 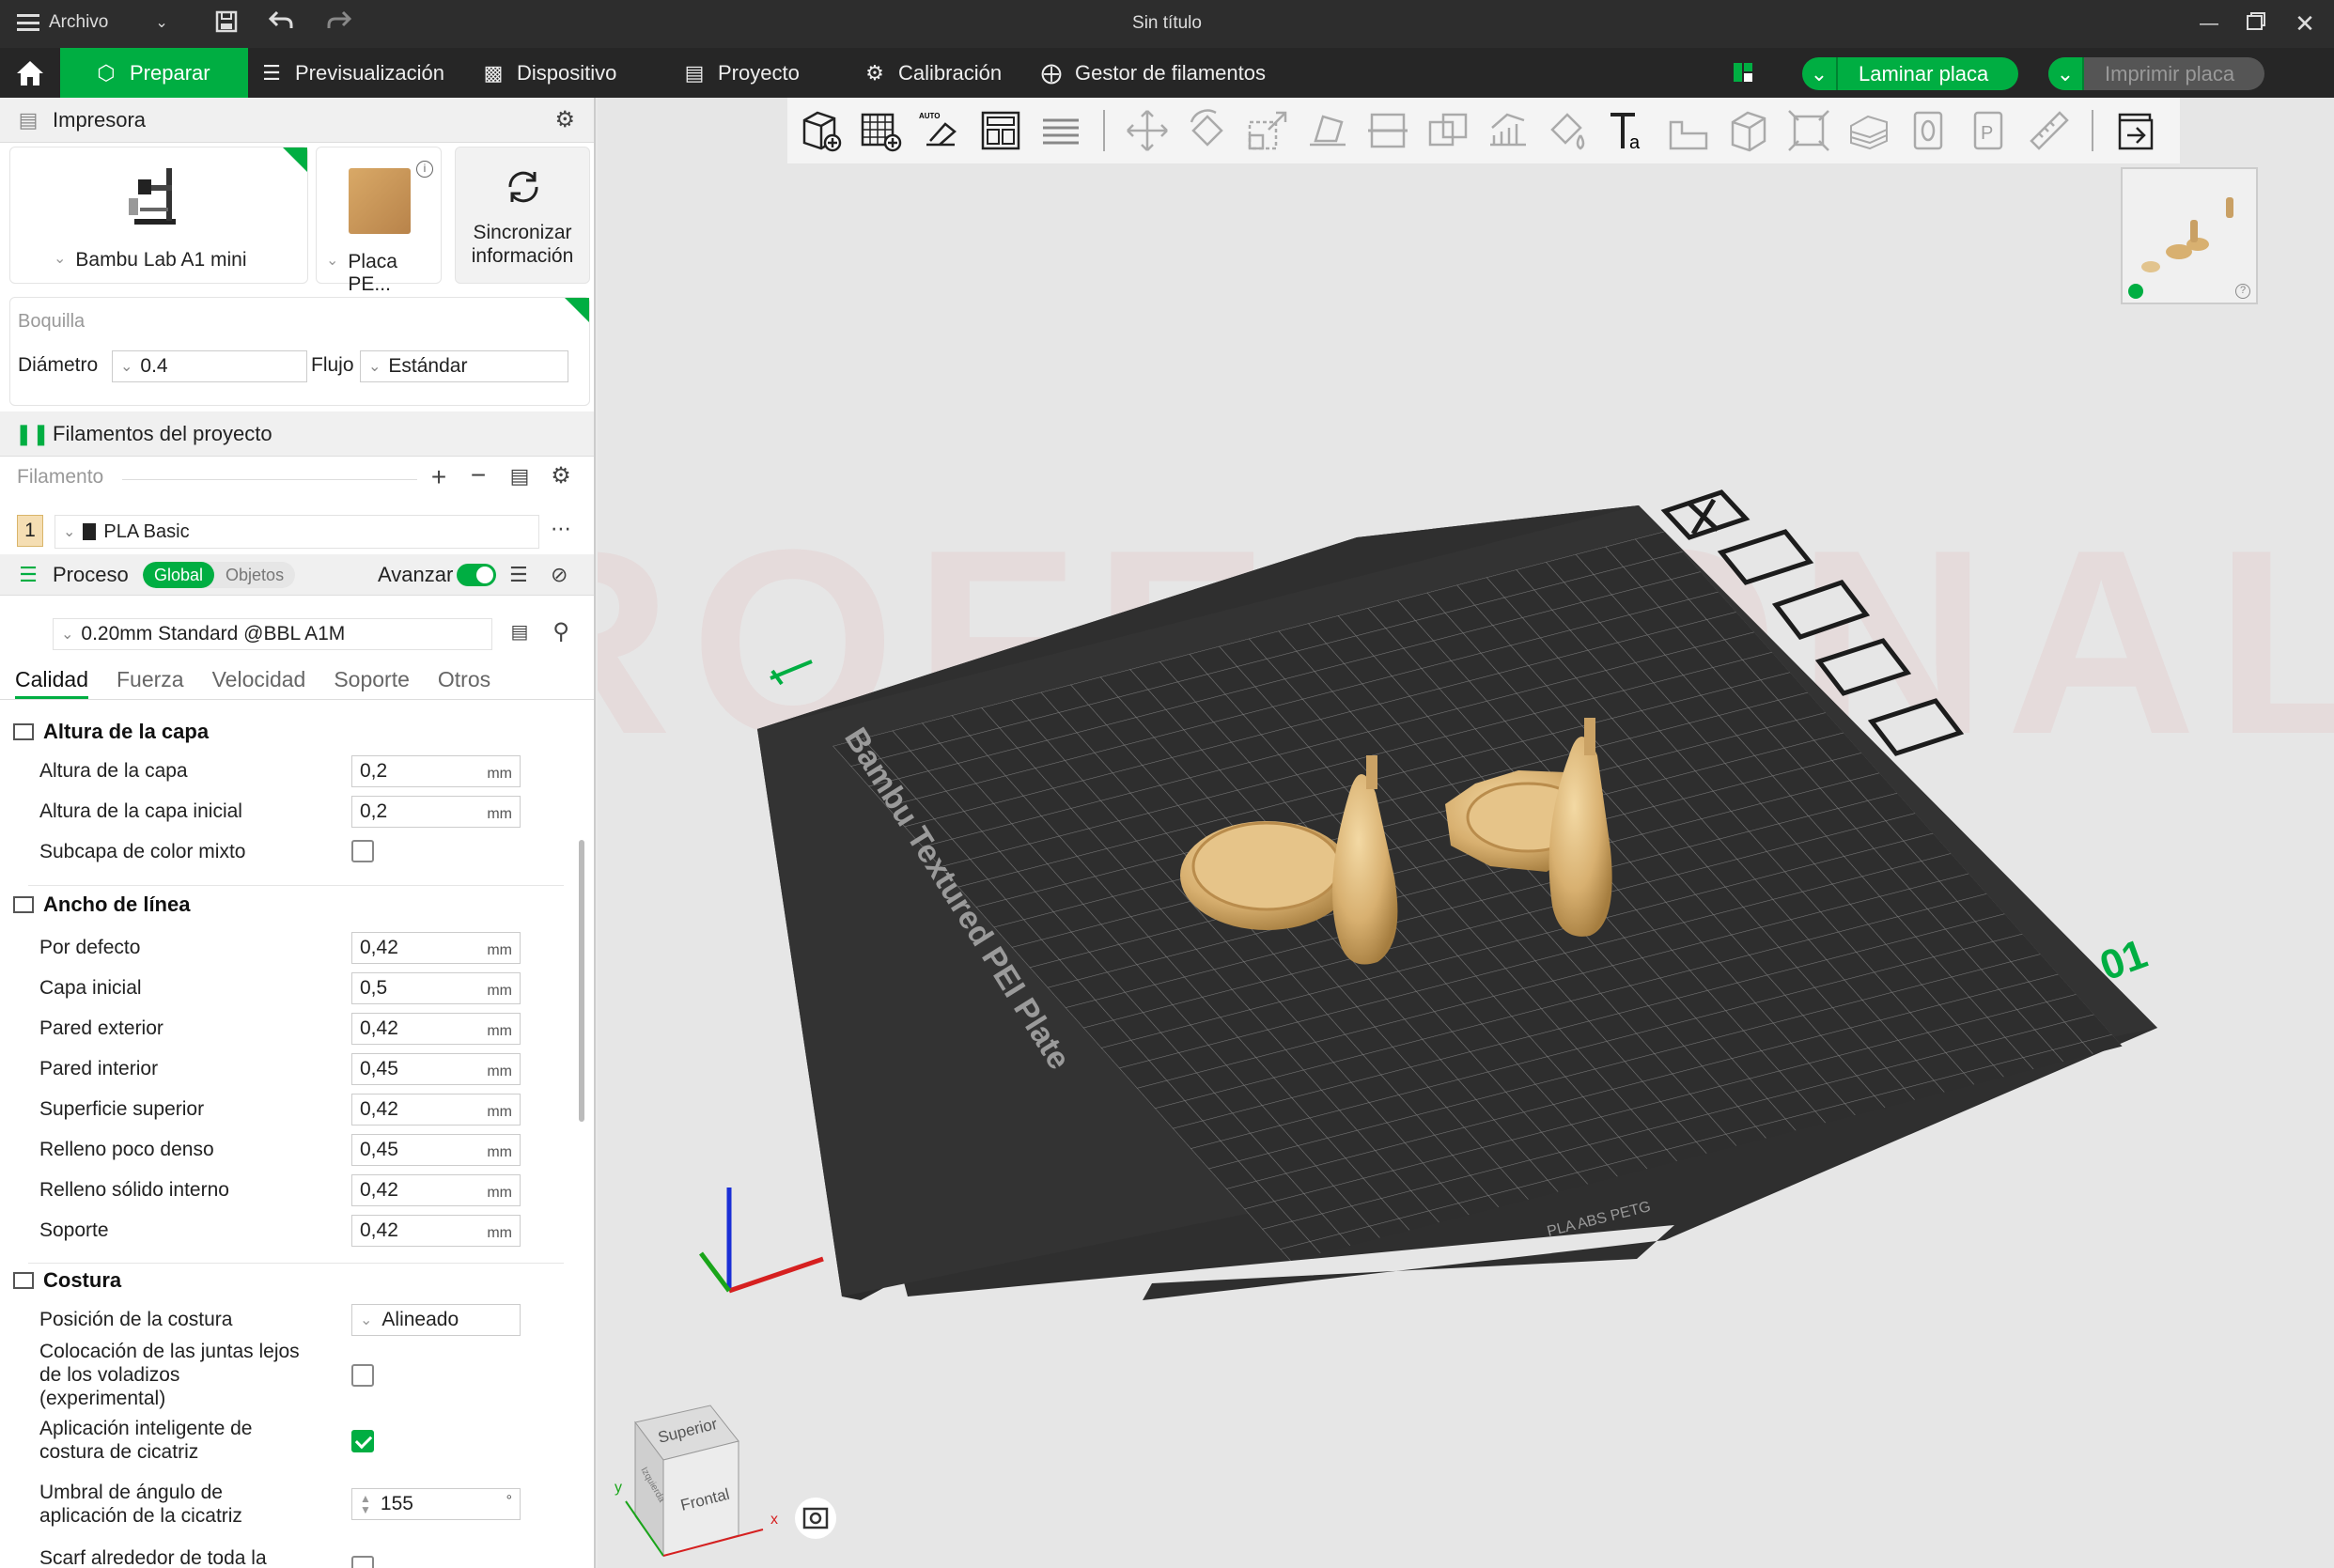 I want to click on add-plate-icon, so click(x=881, y=130).